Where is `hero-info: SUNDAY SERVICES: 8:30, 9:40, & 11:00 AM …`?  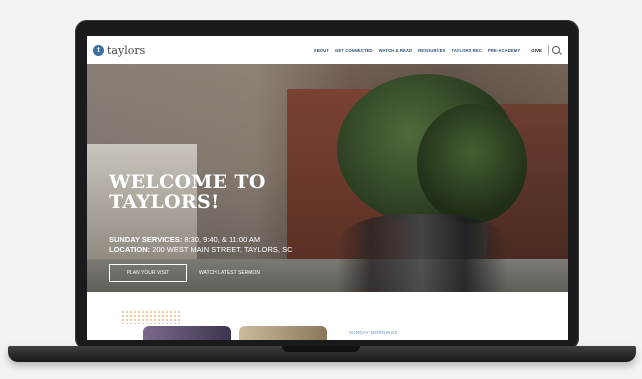 hero-info: SUNDAY SERVICES: 8:30, 9:40, & 11:00 AM … is located at coordinates (201, 245).